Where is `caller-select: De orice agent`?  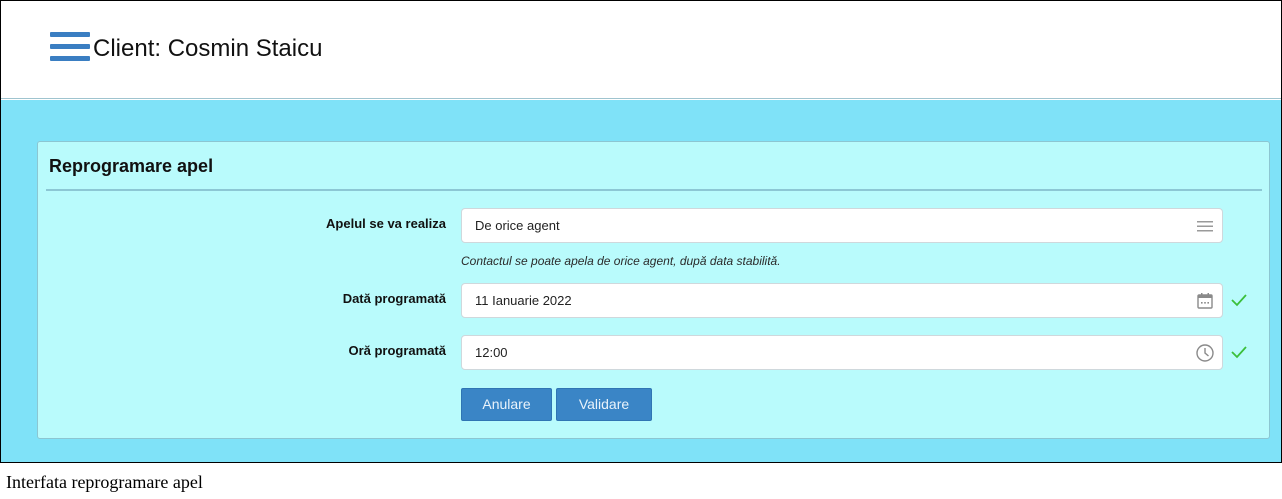 caller-select: De orice agent is located at coordinates (842, 225).